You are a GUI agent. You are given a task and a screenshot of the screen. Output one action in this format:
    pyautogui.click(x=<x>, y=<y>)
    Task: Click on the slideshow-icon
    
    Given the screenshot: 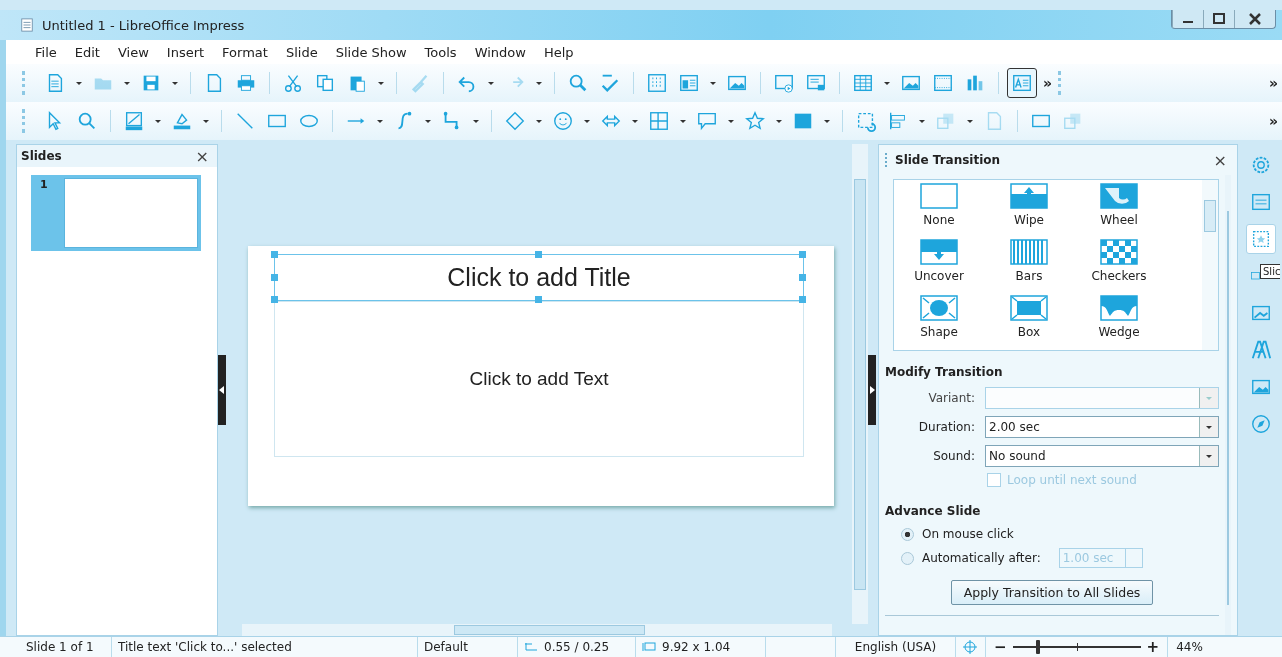 What is the action you would take?
    pyautogui.click(x=784, y=83)
    